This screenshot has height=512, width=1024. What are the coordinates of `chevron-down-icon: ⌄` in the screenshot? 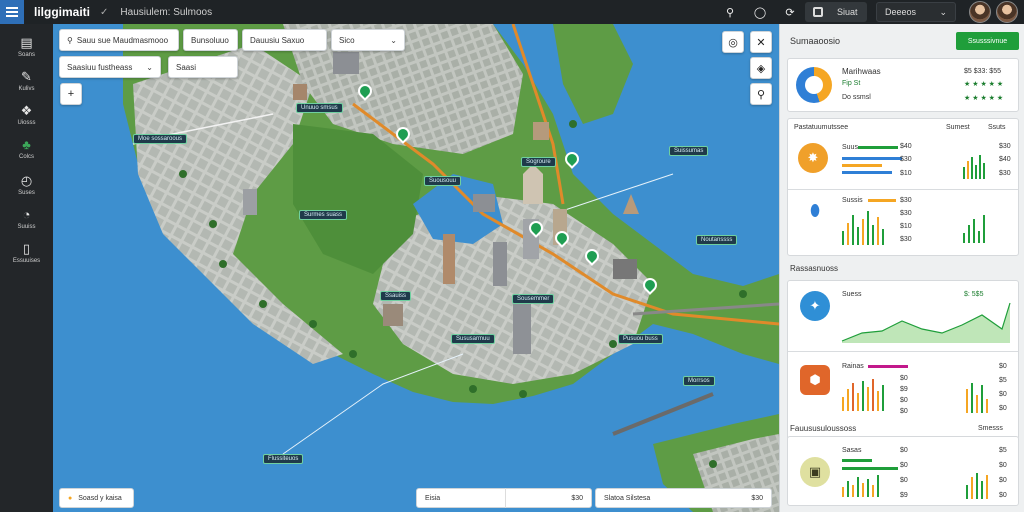 It's located at (149, 67).